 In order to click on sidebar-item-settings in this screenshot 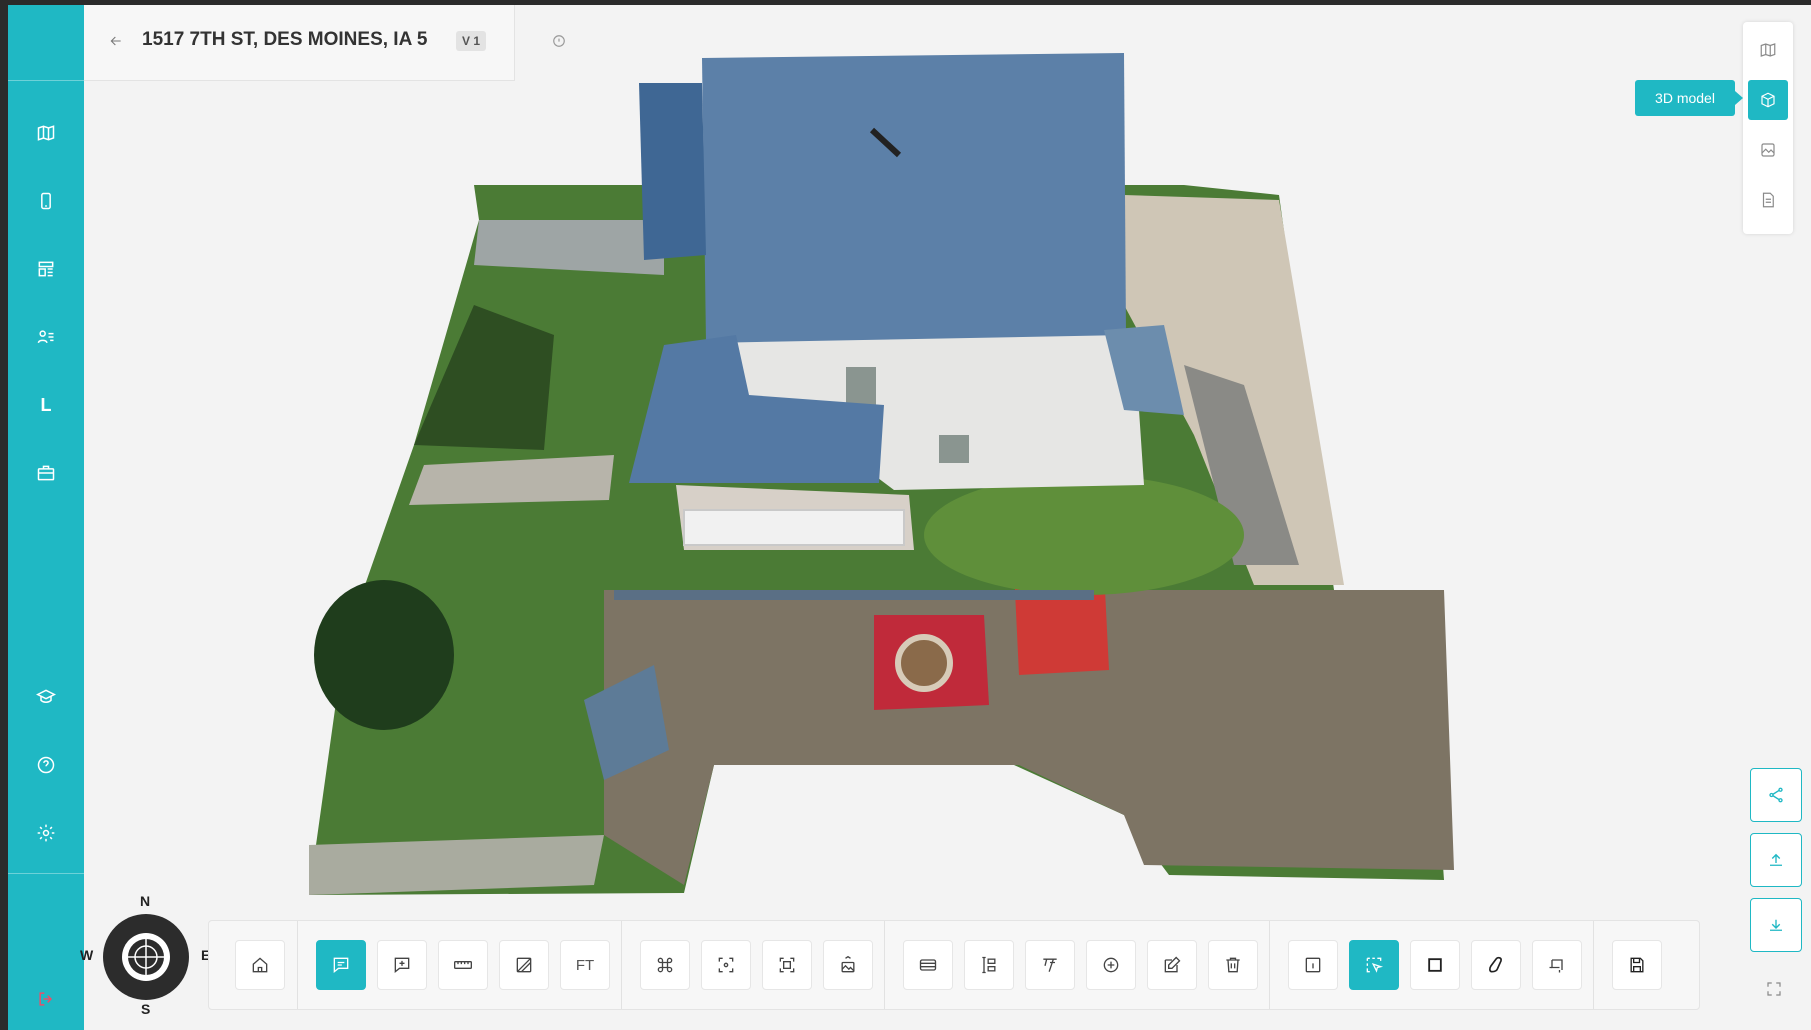, I will do `click(46, 833)`.